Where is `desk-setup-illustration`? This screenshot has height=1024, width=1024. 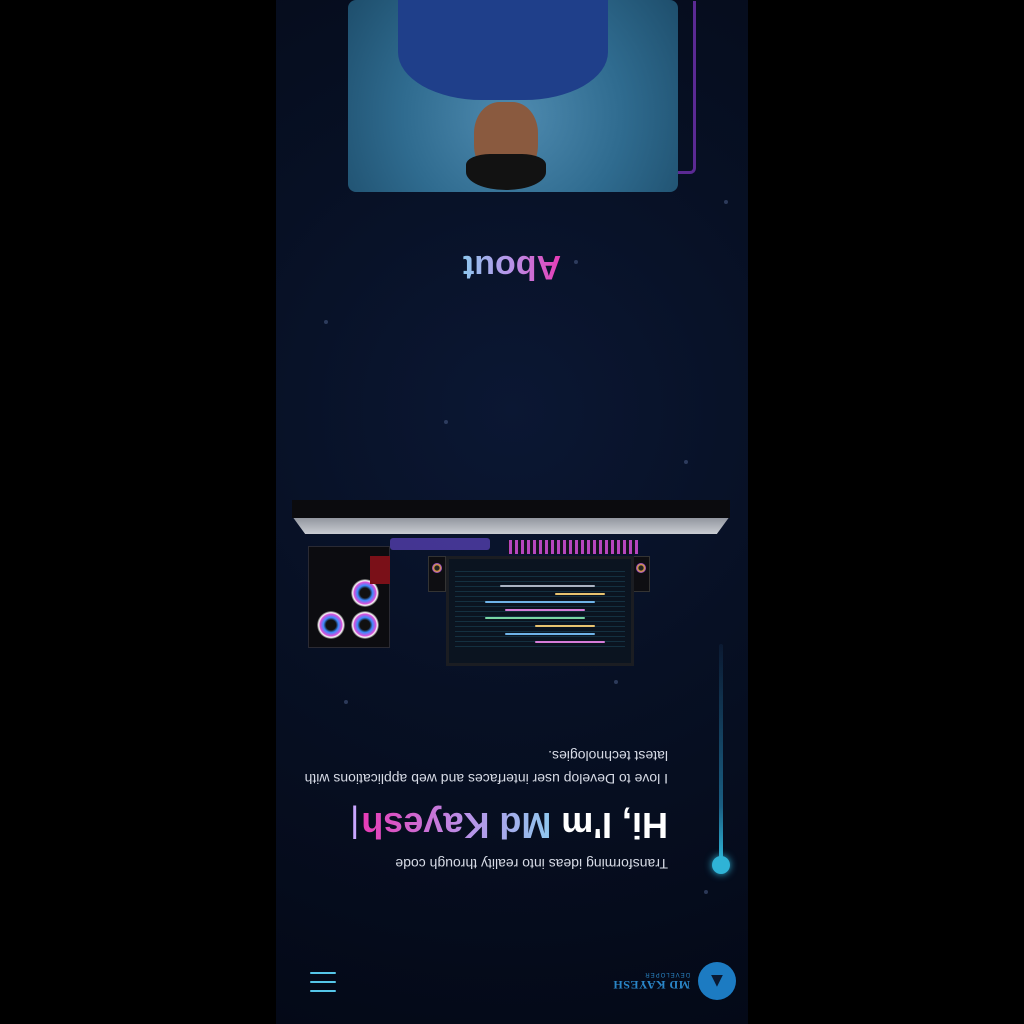 desk-setup-illustration is located at coordinates (511, 586).